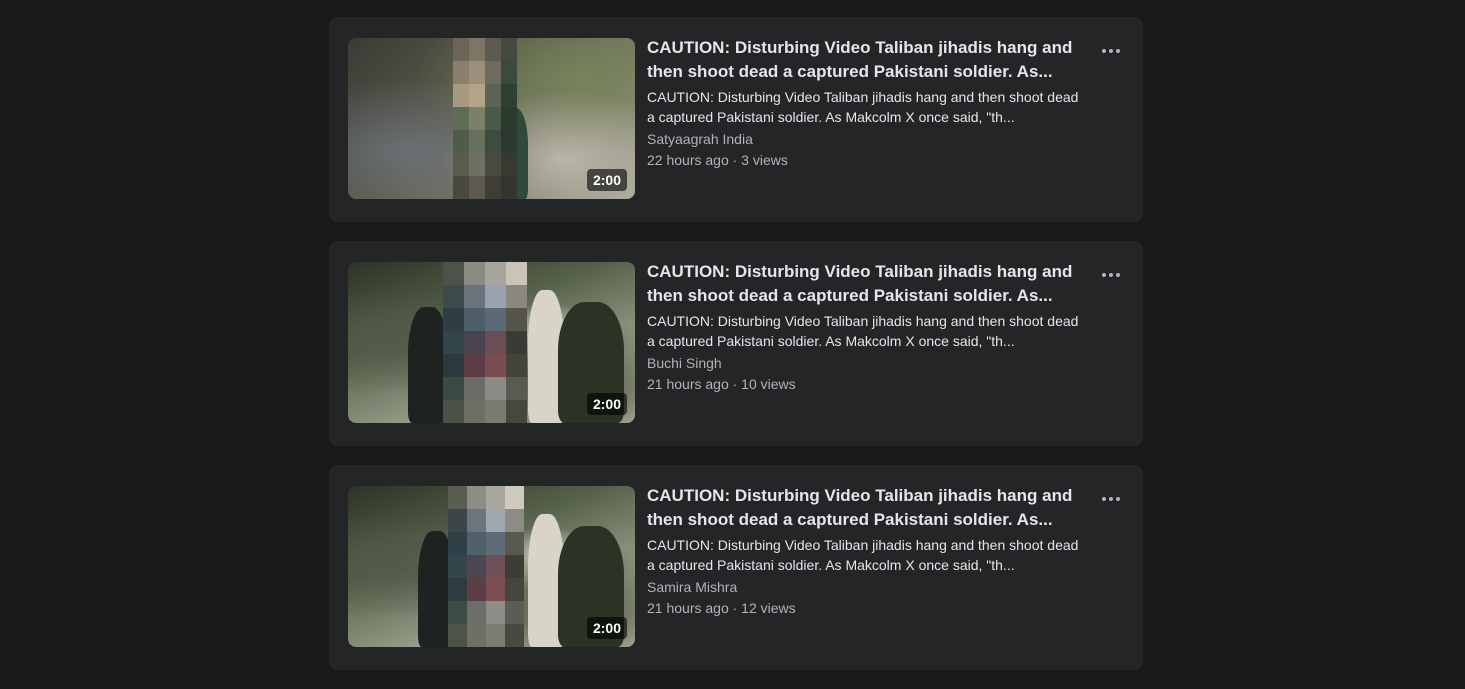  I want to click on video-meta: 21 hours ago · 12 views, so click(721, 608).